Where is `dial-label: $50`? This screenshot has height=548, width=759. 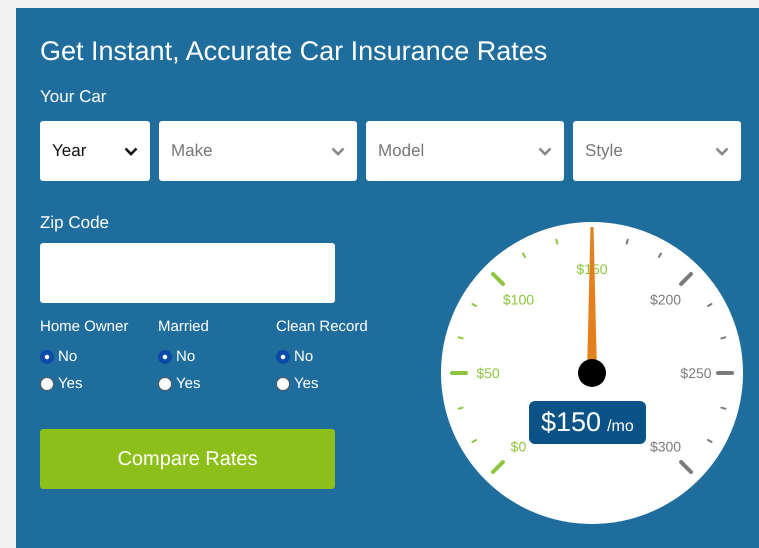
dial-label: $50 is located at coordinates (488, 373).